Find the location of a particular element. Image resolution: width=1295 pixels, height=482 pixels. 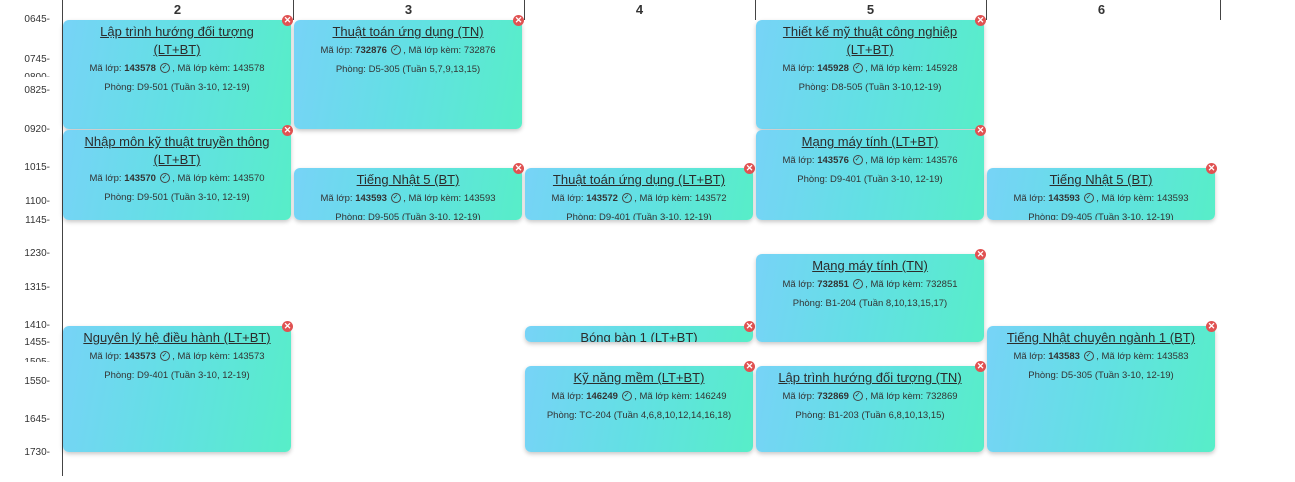

course-title-link: Tiếng Nhật chuyên ngành 1 (BT) is located at coordinates (1101, 338).